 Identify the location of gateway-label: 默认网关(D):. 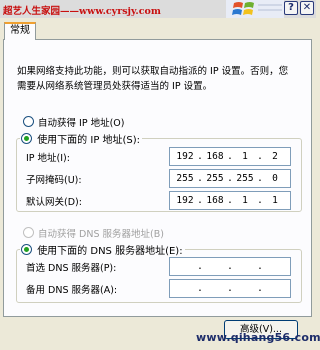
(54, 202).